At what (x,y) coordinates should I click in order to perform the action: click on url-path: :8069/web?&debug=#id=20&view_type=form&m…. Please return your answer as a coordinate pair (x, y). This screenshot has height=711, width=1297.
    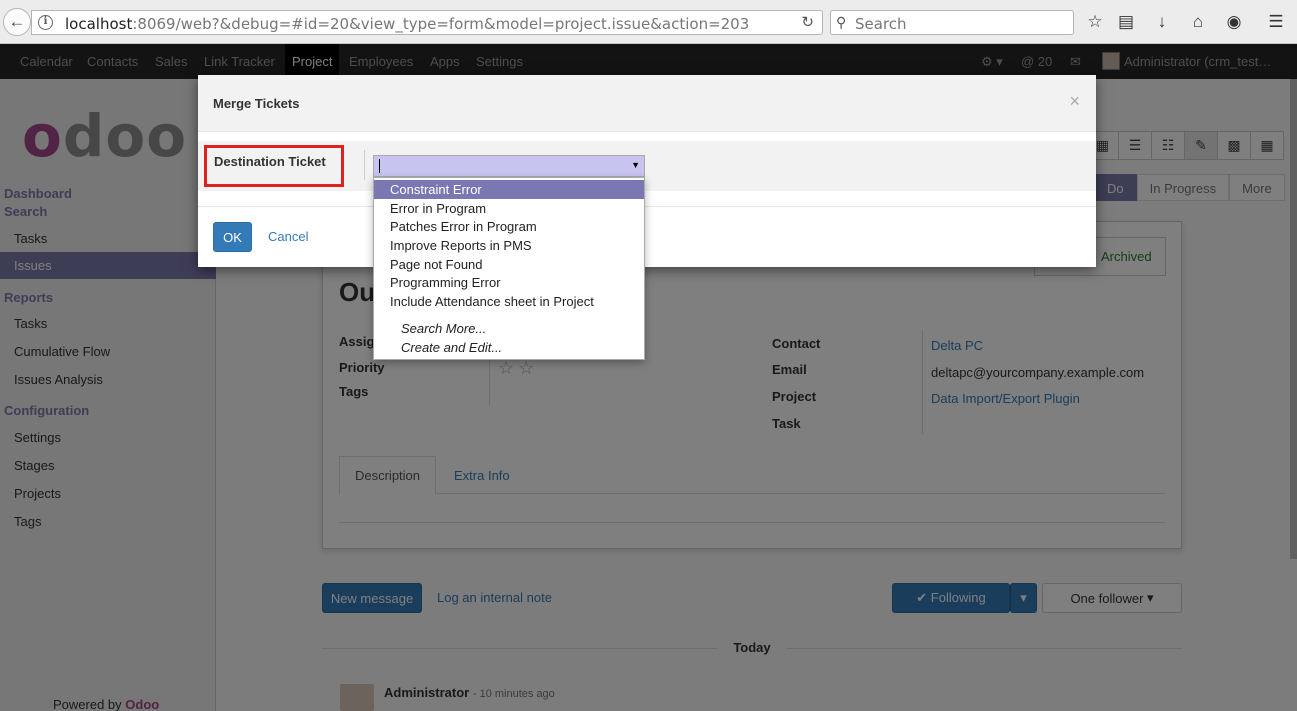
    Looking at the image, I should click on (441, 24).